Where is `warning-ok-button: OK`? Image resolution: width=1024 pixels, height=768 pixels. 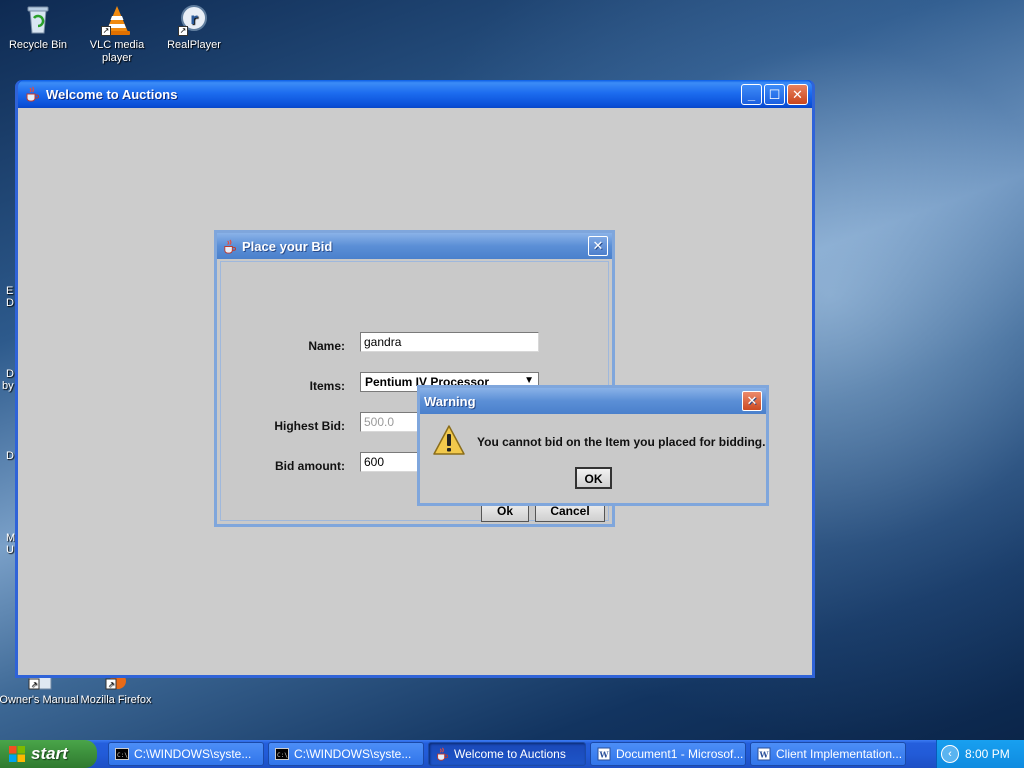 warning-ok-button: OK is located at coordinates (593, 478).